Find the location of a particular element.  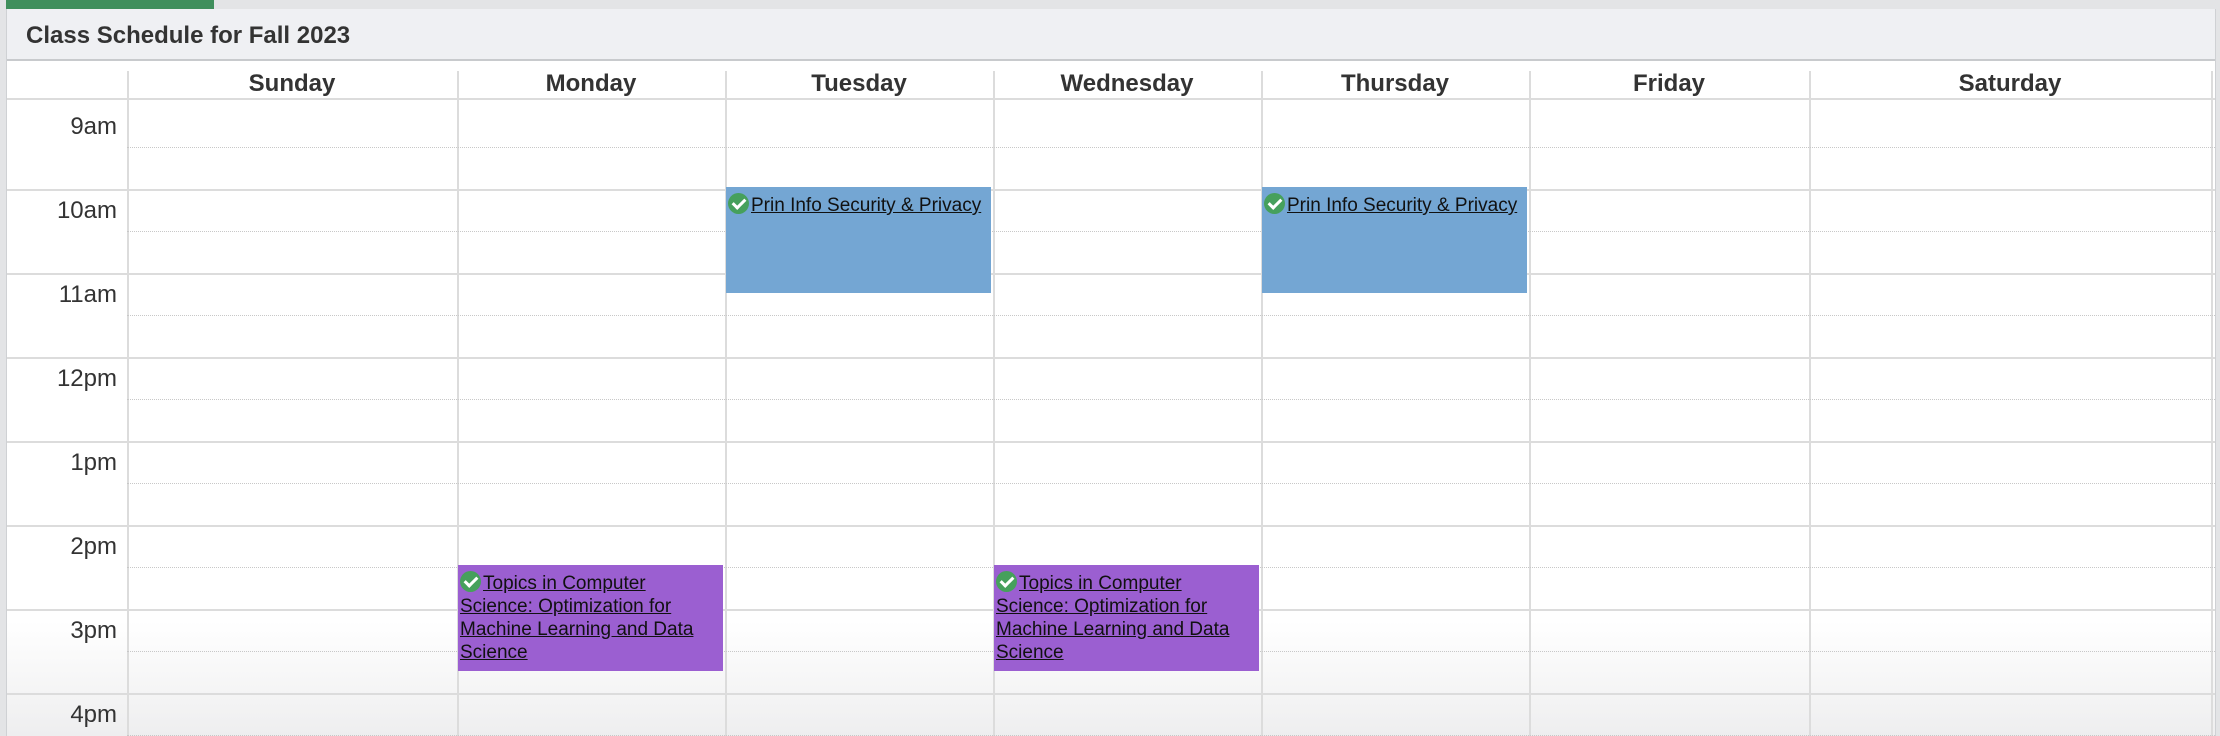

time-label: 11am is located at coordinates (87, 294).